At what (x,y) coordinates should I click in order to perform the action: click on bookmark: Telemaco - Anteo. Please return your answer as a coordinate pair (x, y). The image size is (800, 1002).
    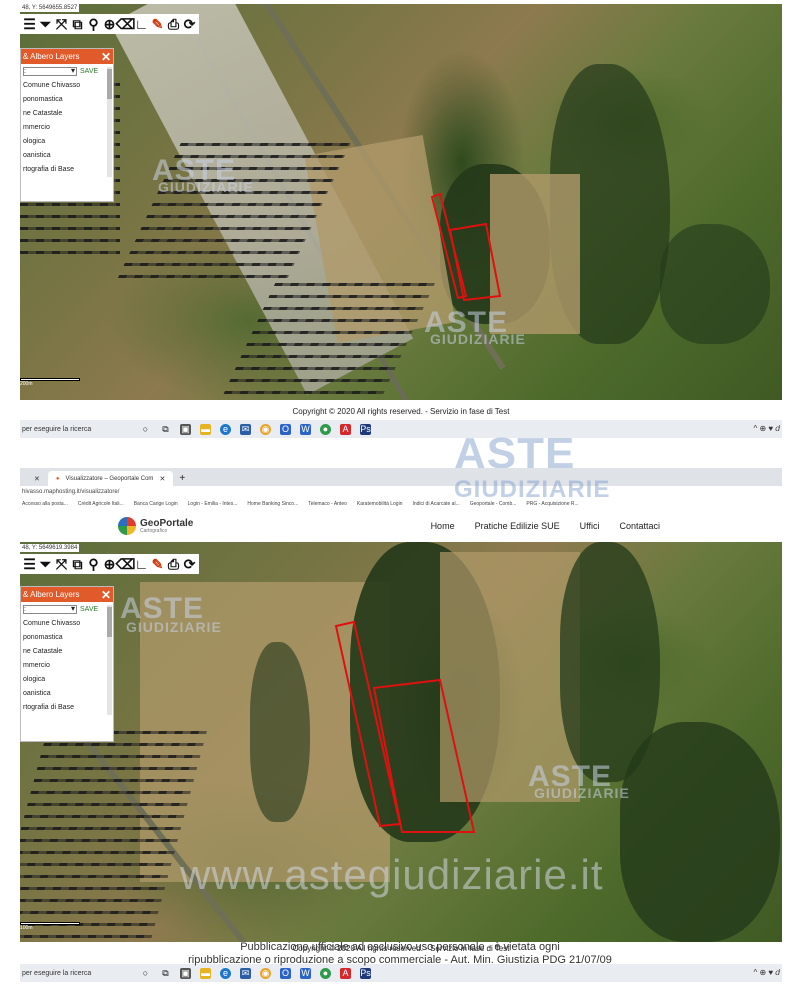
    Looking at the image, I should click on (327, 504).